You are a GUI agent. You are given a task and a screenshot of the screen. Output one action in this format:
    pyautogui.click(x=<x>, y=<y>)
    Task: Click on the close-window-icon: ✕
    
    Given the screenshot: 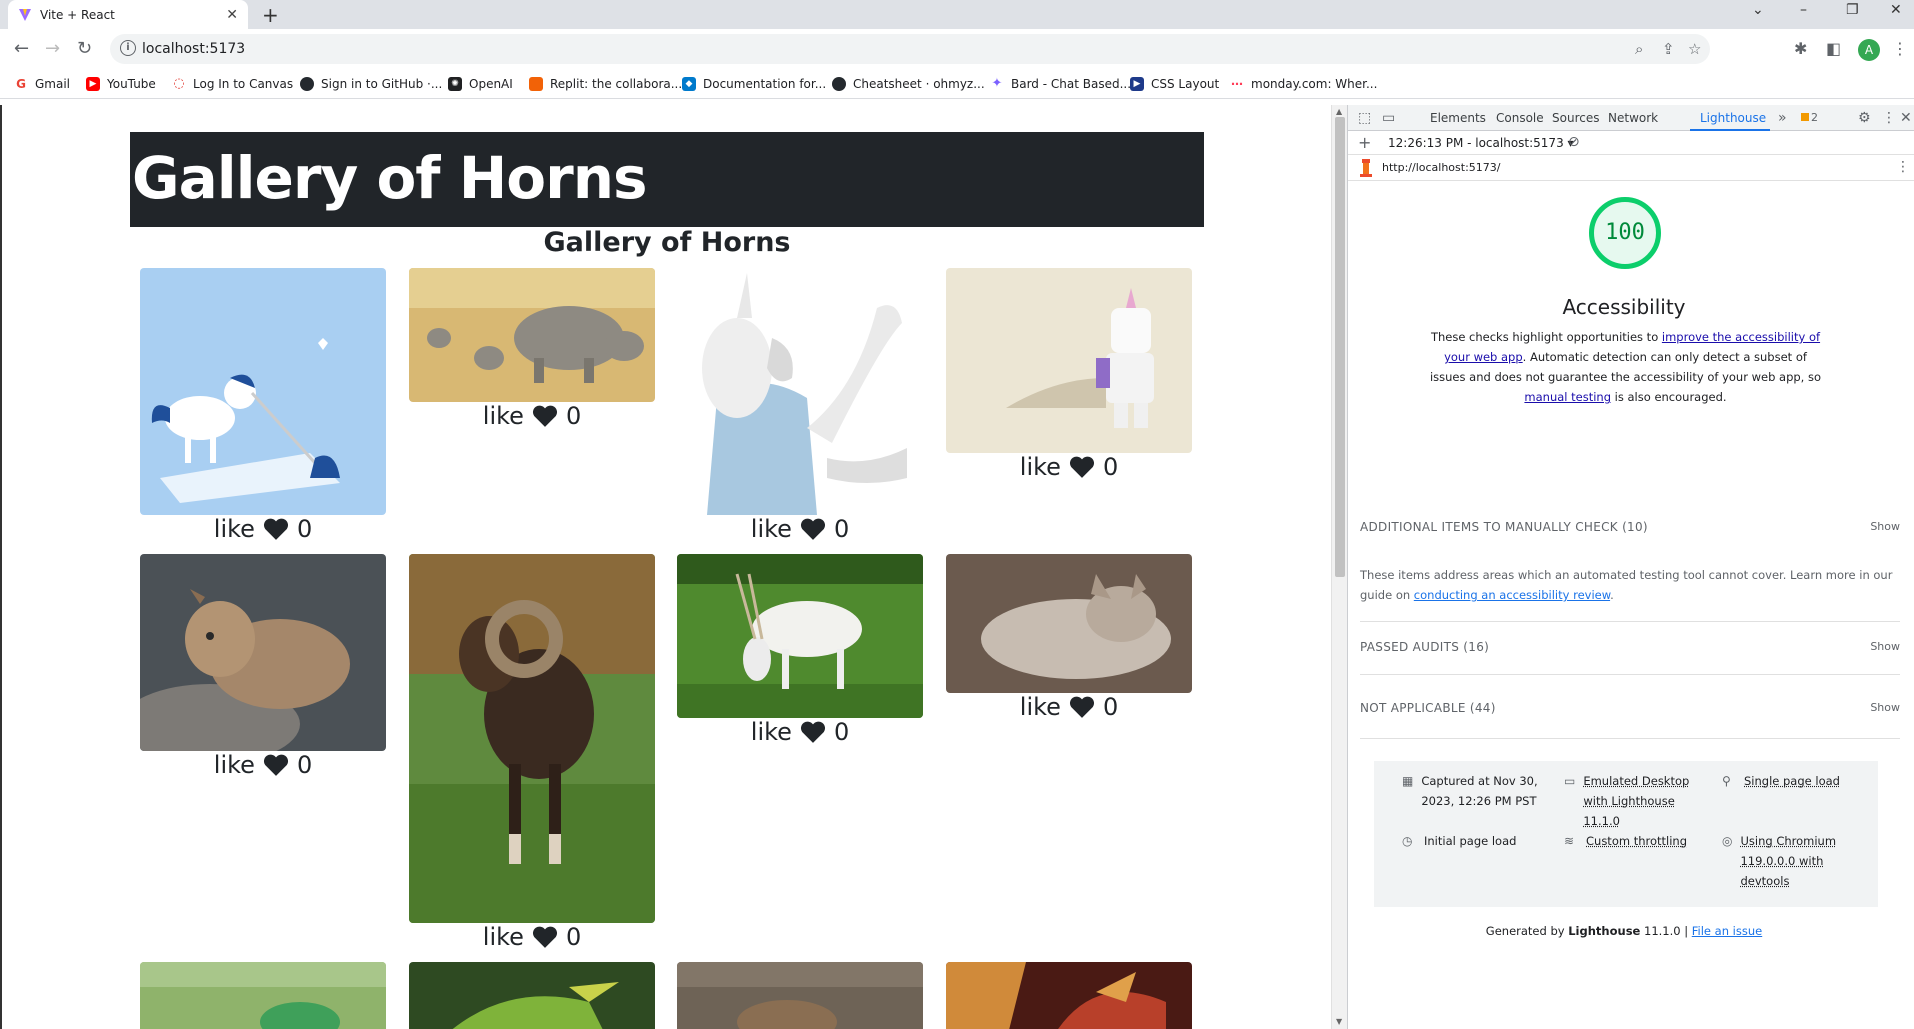 What is the action you would take?
    pyautogui.click(x=1896, y=10)
    